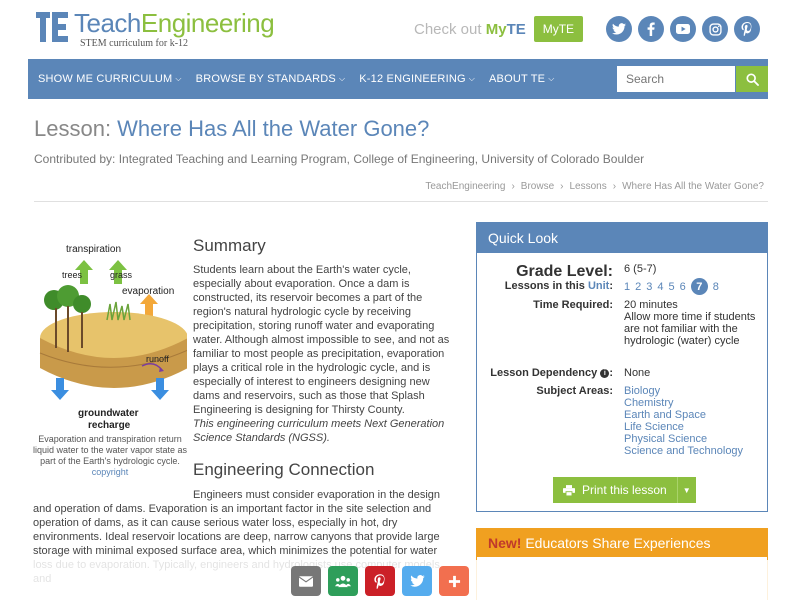 This screenshot has height=600, width=800. Describe the element at coordinates (672, 287) in the screenshot. I see `lesson-link-5: 5` at that location.